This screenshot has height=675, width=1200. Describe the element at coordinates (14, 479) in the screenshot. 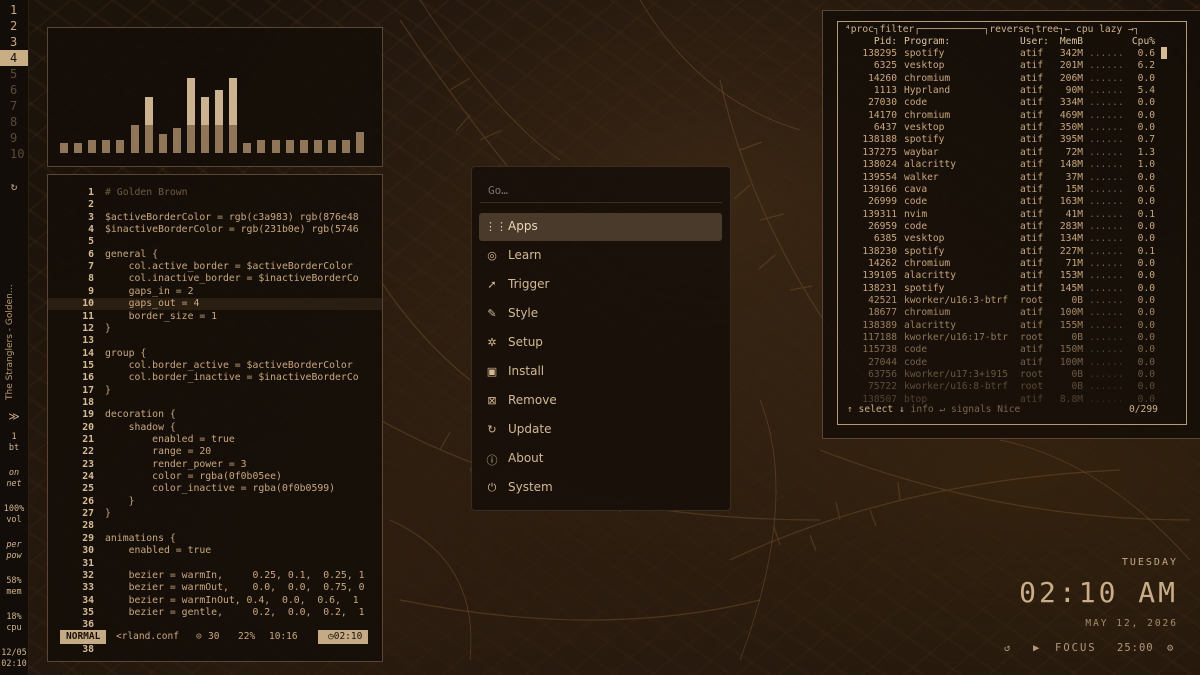

I see `network-status: on net` at that location.